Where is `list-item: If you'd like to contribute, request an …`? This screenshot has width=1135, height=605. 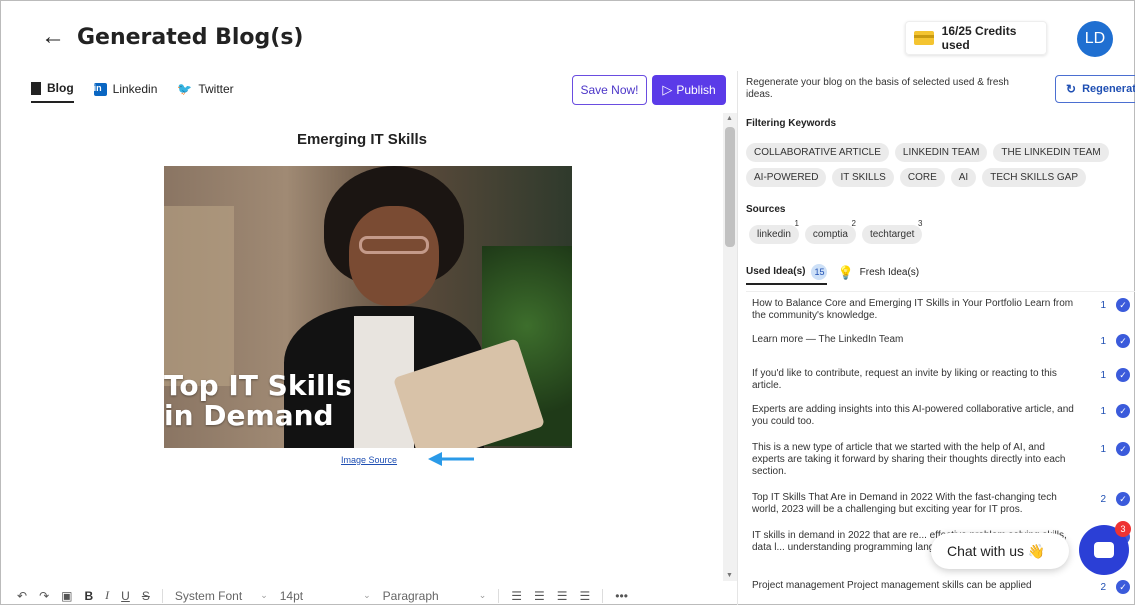
list-item: If you'd like to contribute, request an … is located at coordinates (940, 380).